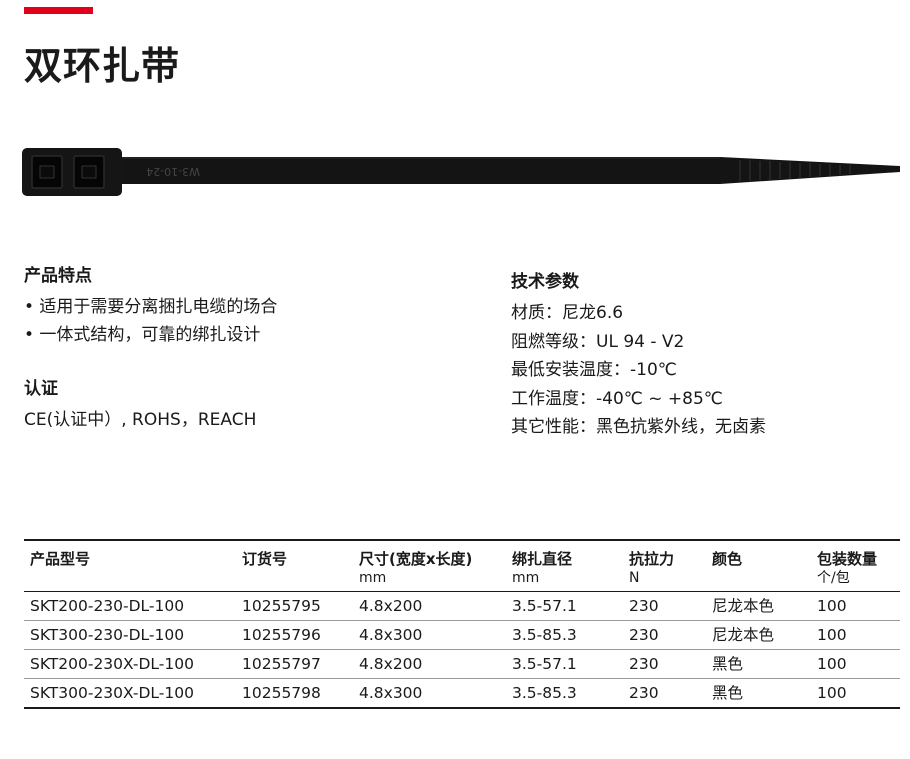  I want to click on table-cell: SKT300-230X-DL-100, so click(112, 693).